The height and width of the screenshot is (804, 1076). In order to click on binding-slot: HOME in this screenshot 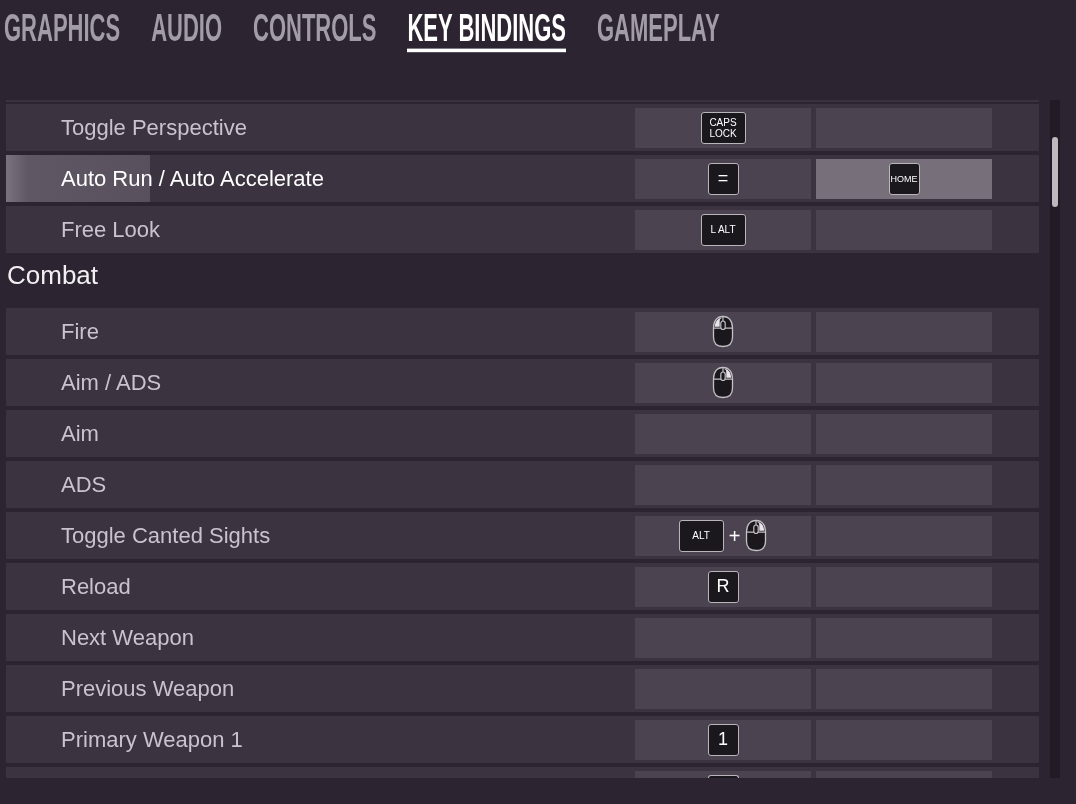, I will do `click(904, 178)`.